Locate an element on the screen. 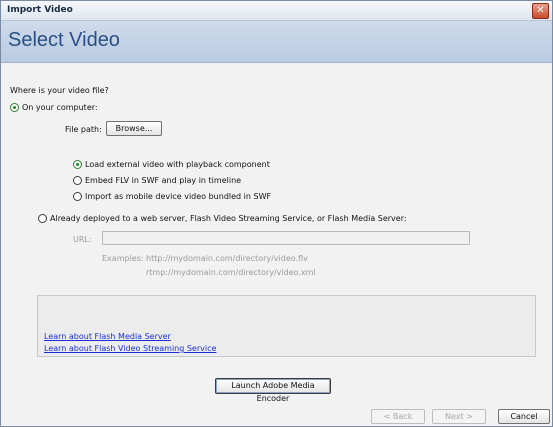  window-title: Import Video is located at coordinates (40, 10).